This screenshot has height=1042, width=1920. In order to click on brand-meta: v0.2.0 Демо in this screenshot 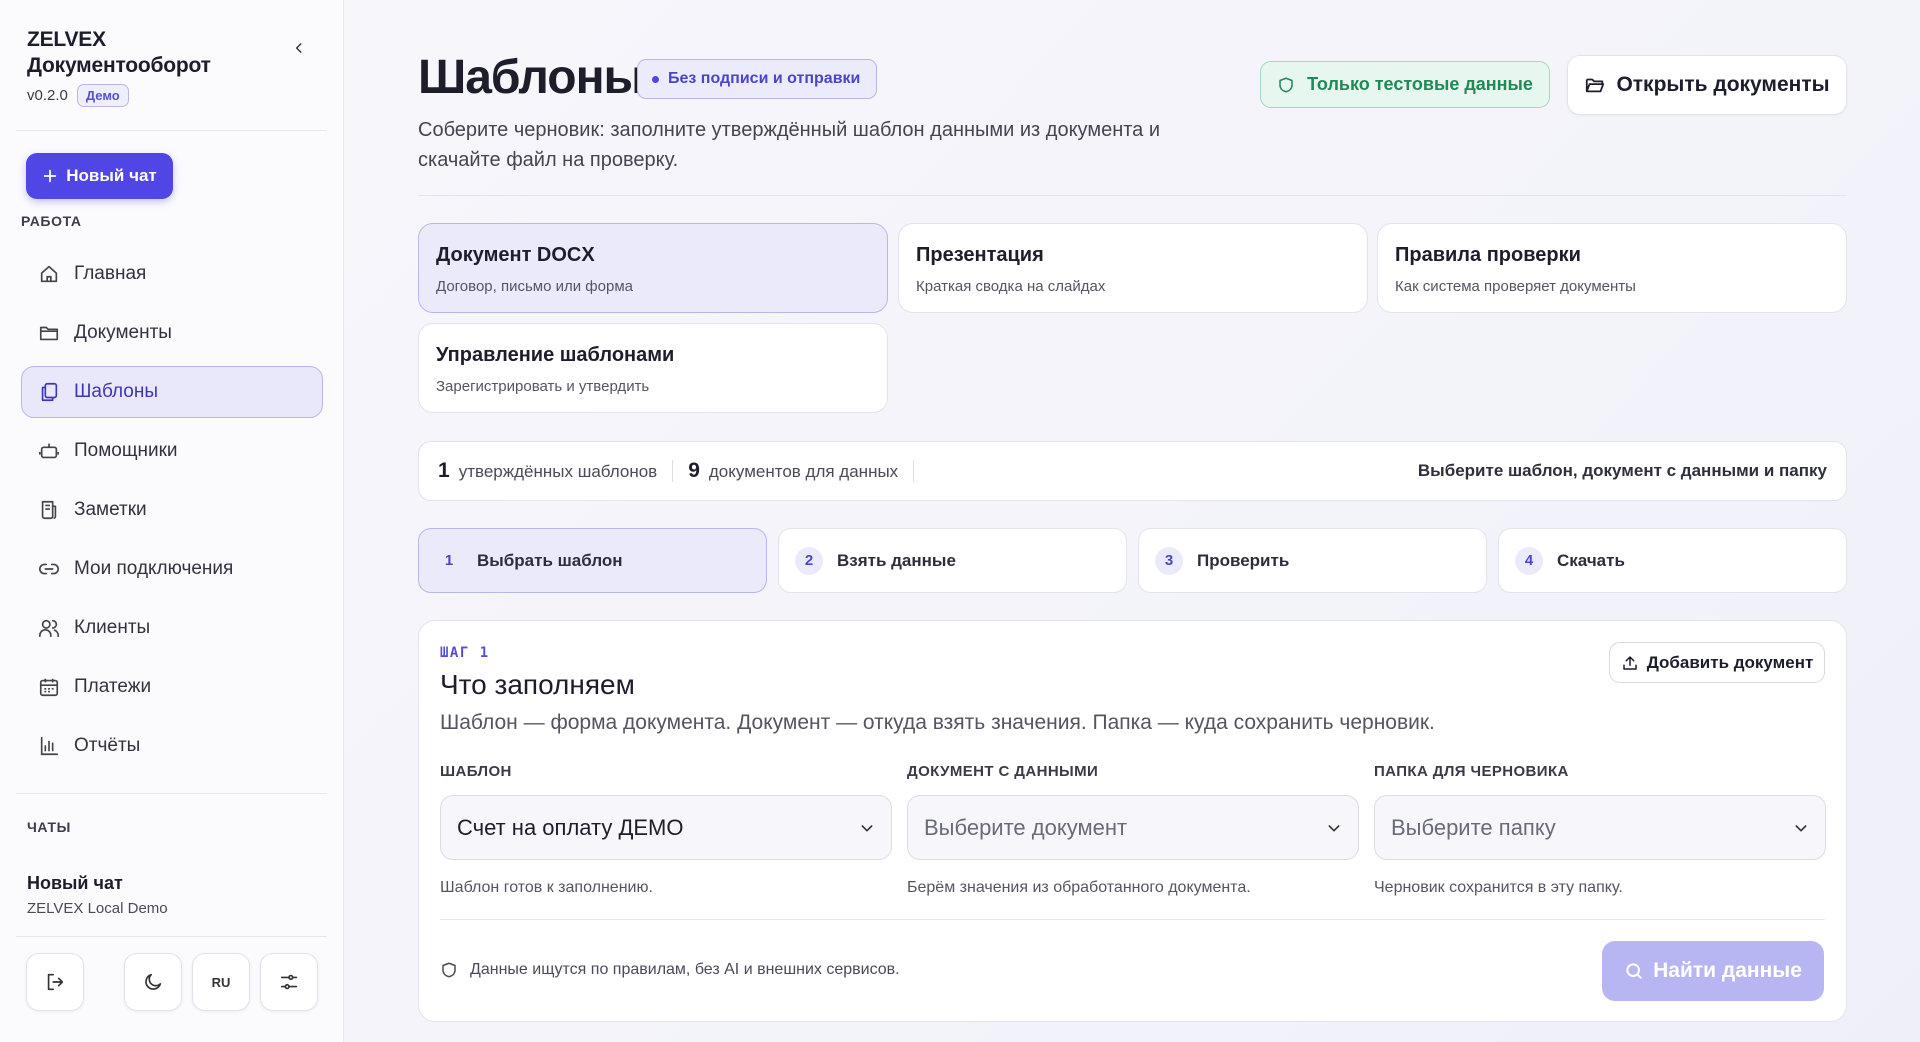, I will do `click(119, 95)`.